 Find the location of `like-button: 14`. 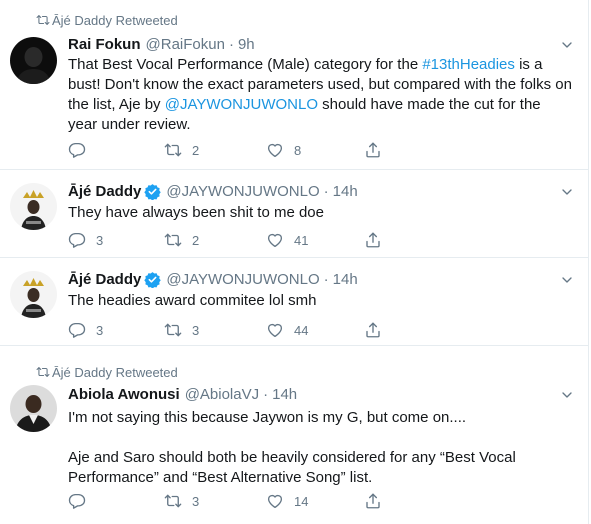

like-button: 14 is located at coordinates (287, 501).